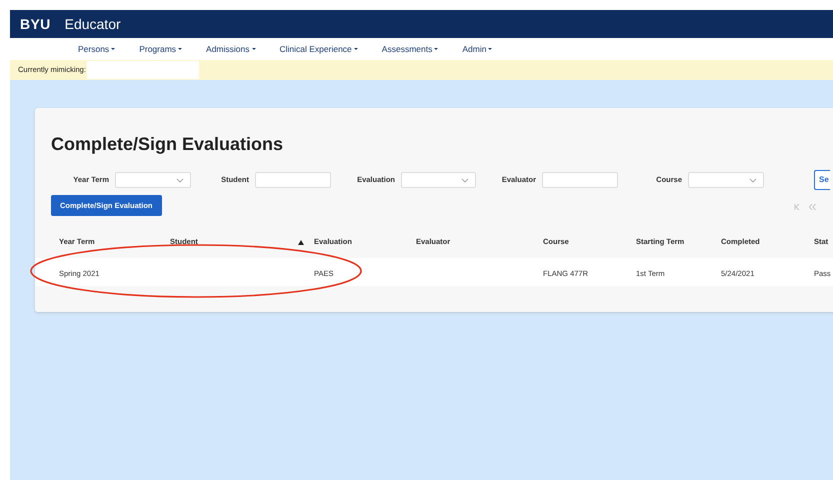 This screenshot has height=480, width=833. I want to click on app-name: Educator, so click(92, 24).